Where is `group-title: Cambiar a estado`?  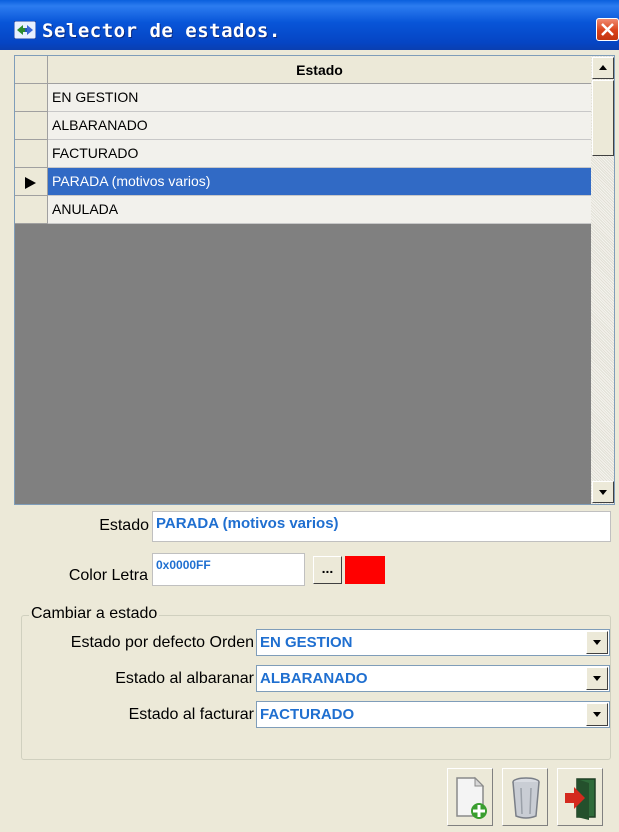 group-title: Cambiar a estado is located at coordinates (94, 614).